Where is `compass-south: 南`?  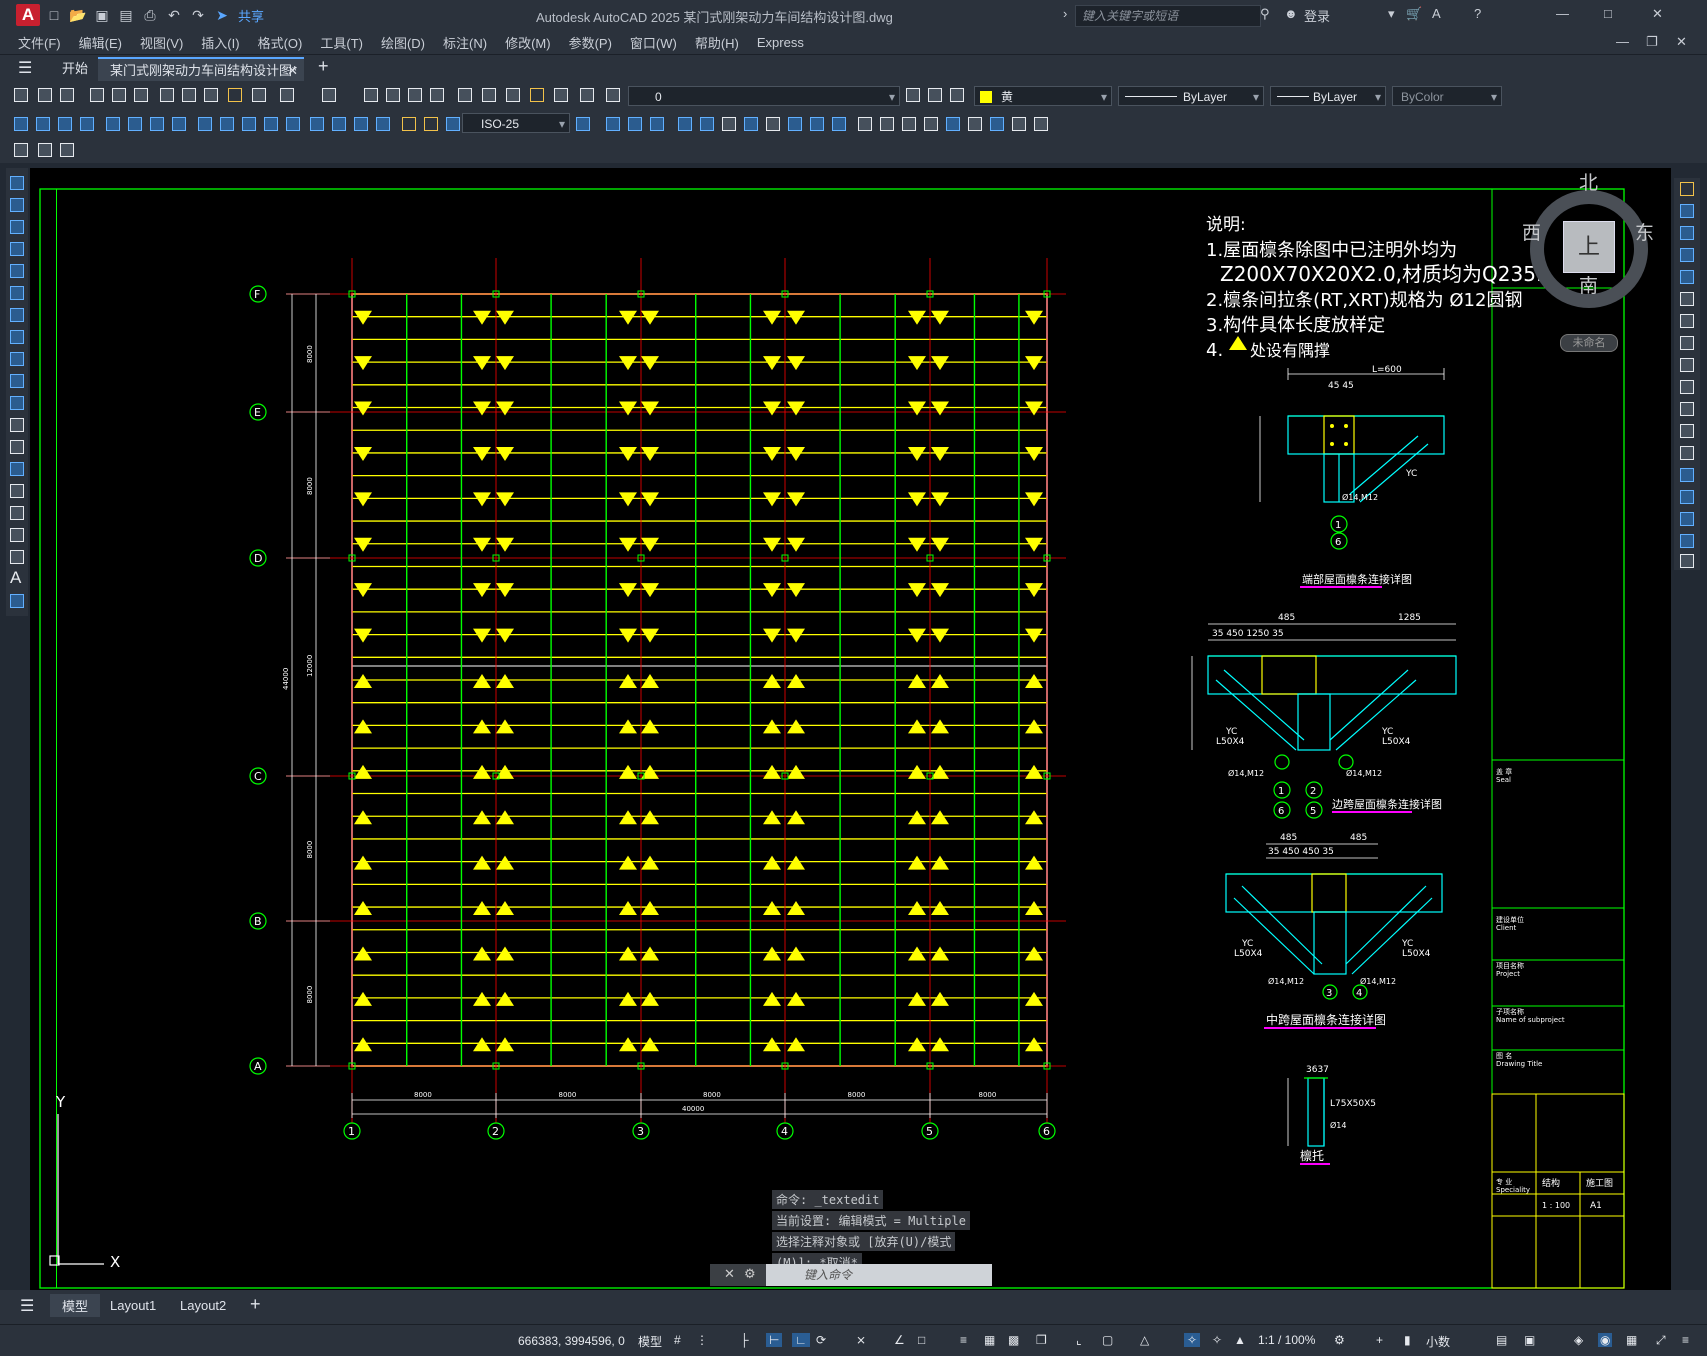 compass-south: 南 is located at coordinates (1588, 284).